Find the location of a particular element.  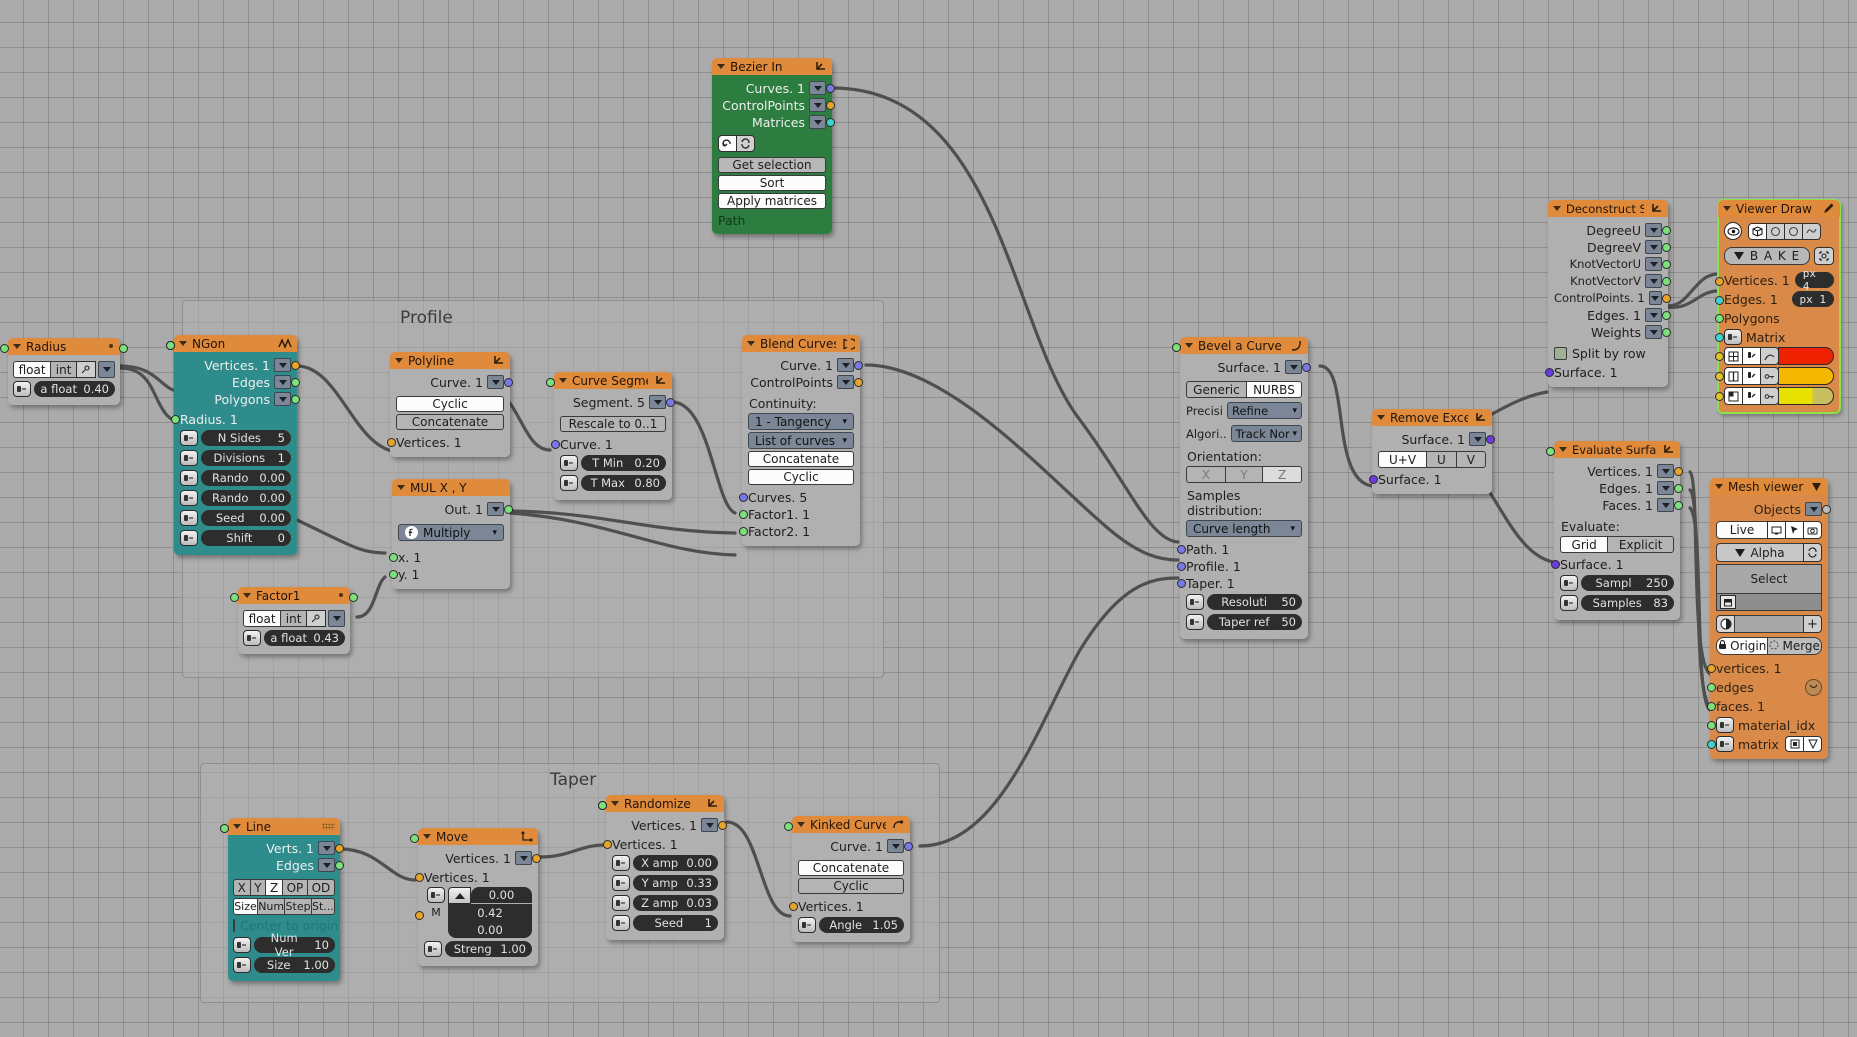

bake-row: B A K E is located at coordinates (1779, 256).